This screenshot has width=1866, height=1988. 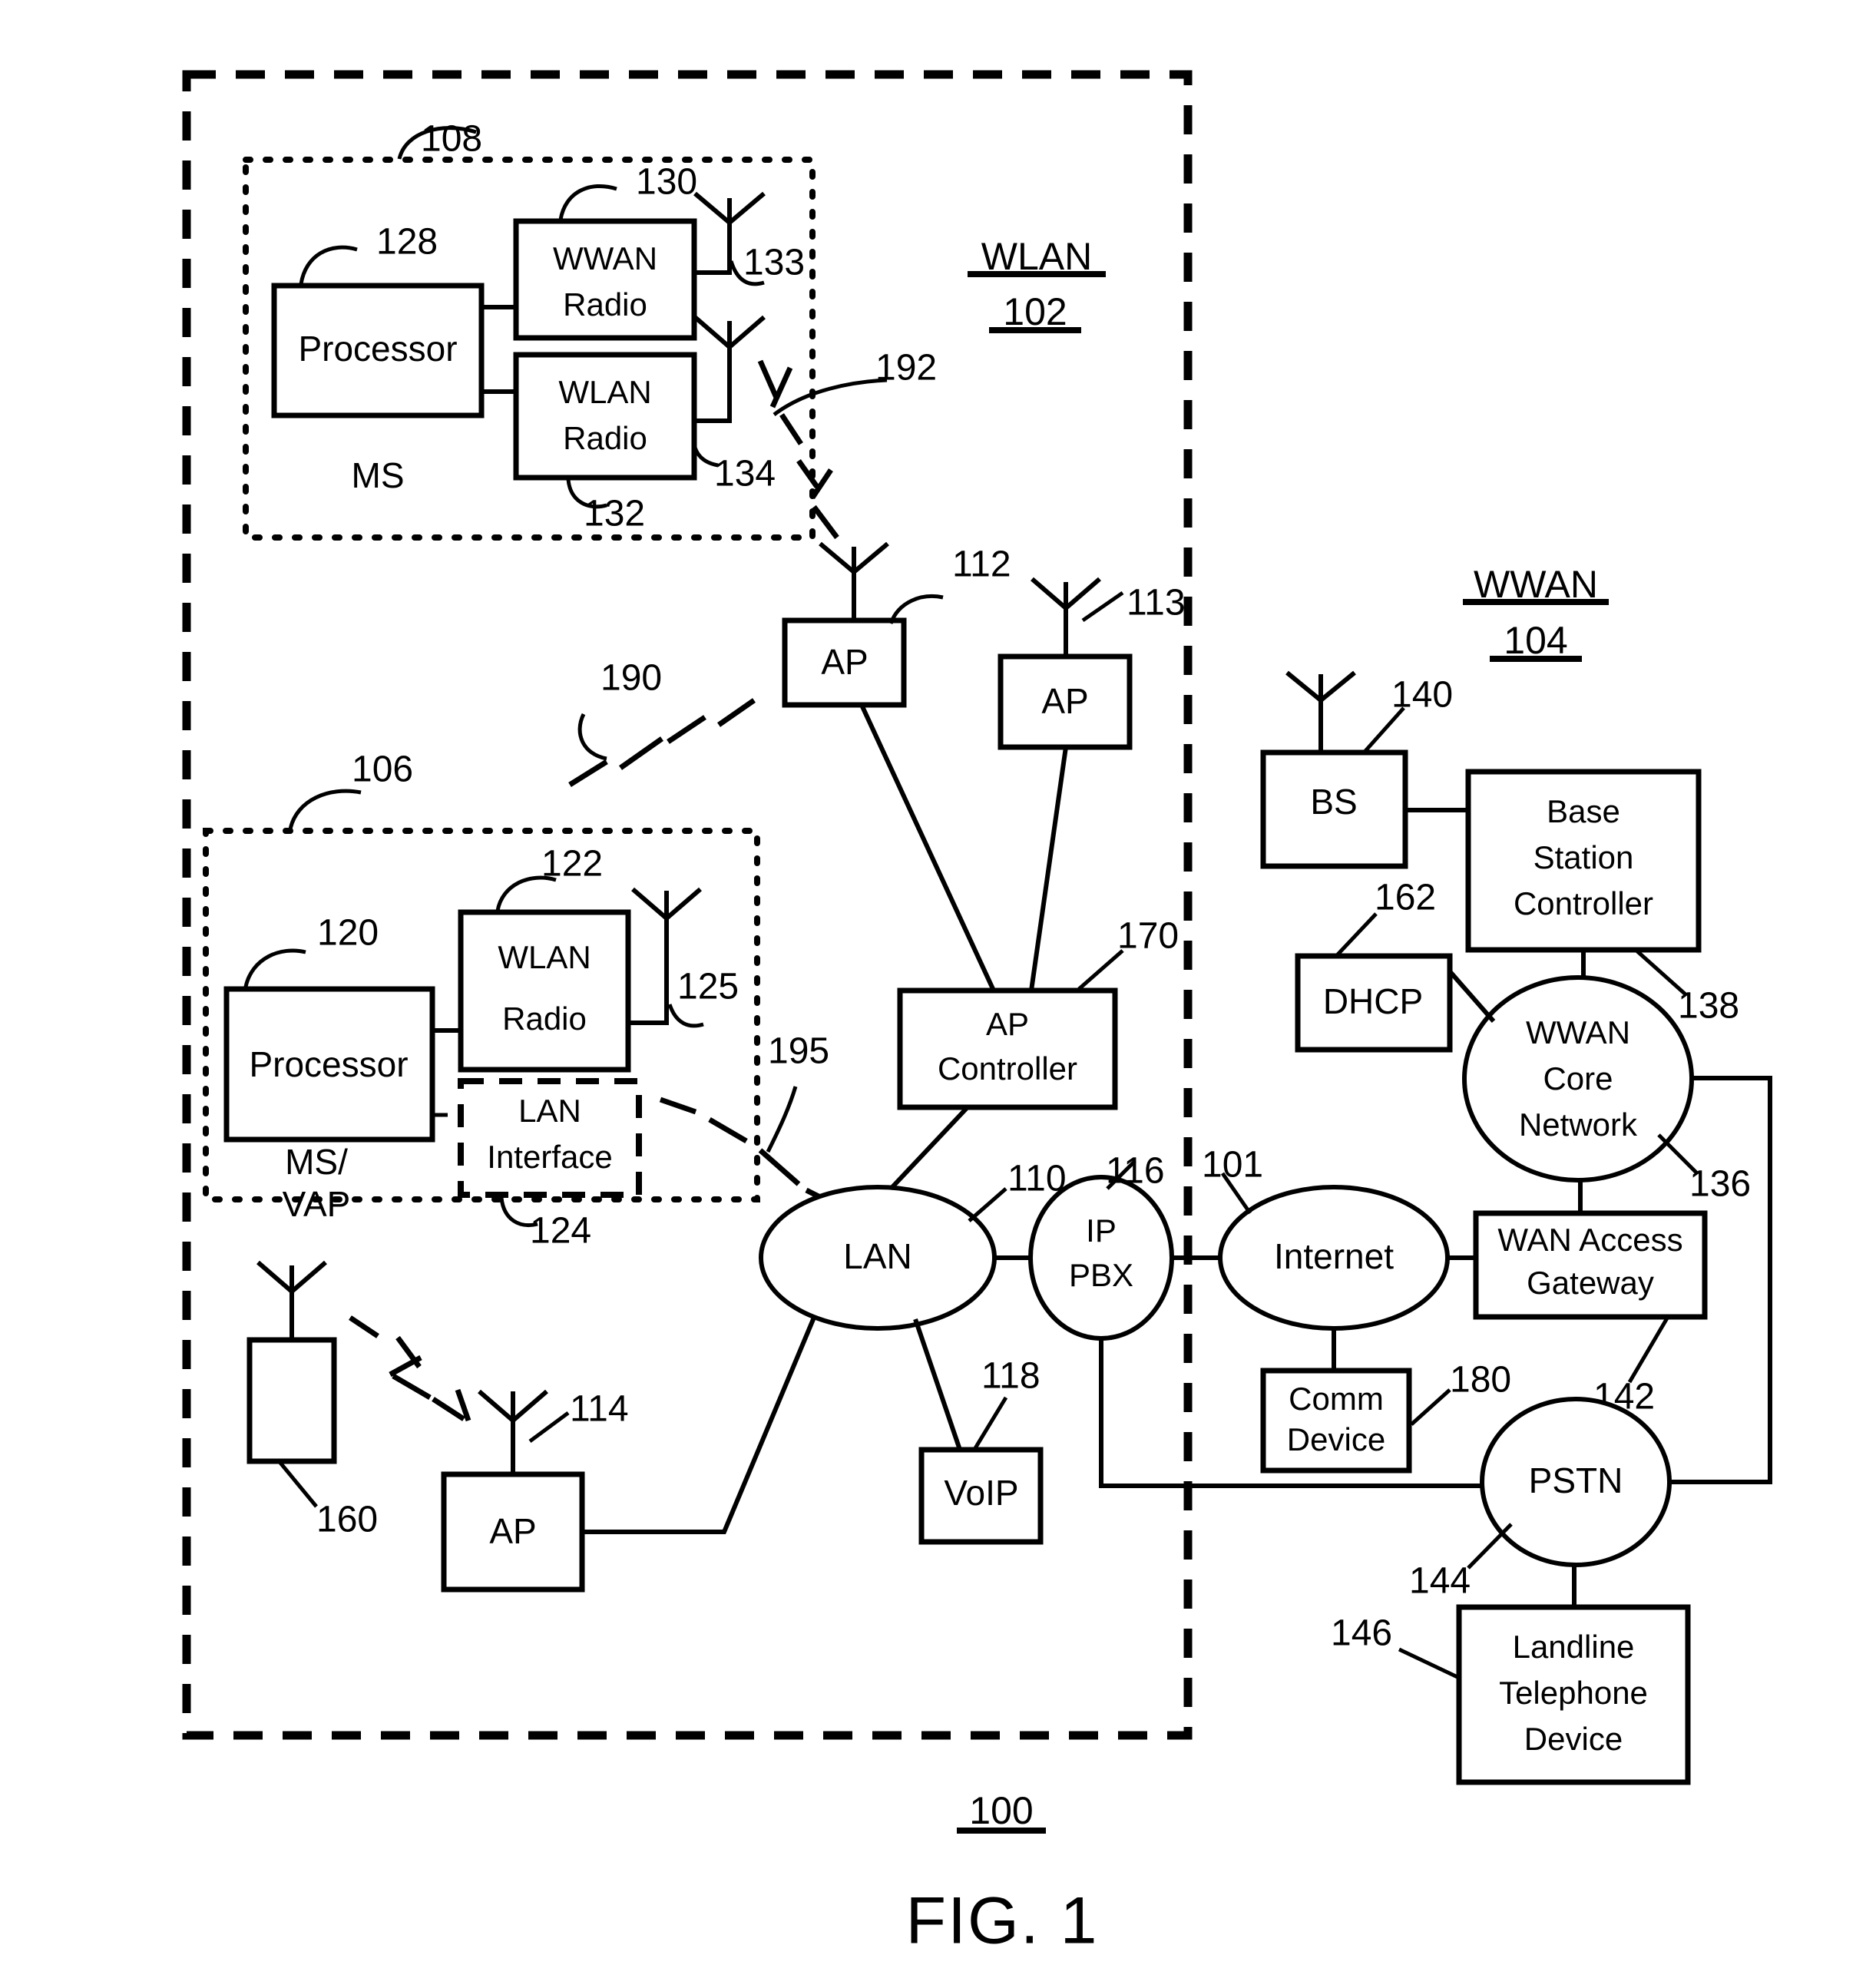 What do you see at coordinates (1008, 1024) in the screenshot?
I see `ap-controller-label-1: AP` at bounding box center [1008, 1024].